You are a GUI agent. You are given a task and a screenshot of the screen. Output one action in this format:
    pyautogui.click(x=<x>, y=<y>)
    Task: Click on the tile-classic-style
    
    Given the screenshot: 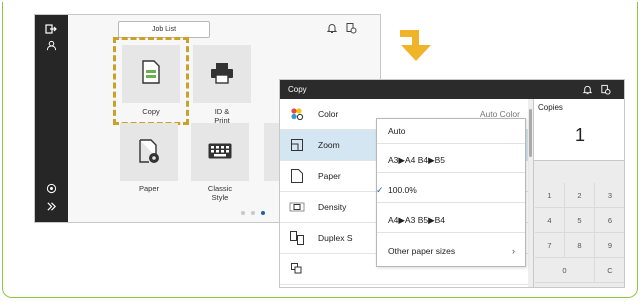 What is the action you would take?
    pyautogui.click(x=220, y=152)
    